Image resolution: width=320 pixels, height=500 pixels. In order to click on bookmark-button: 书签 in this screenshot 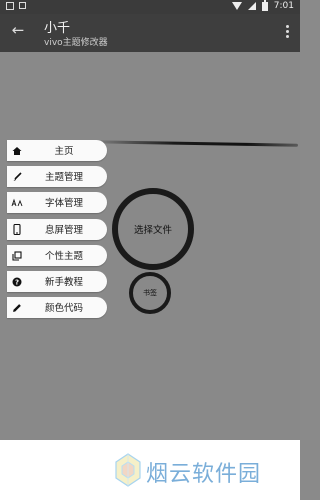, I will do `click(150, 293)`.